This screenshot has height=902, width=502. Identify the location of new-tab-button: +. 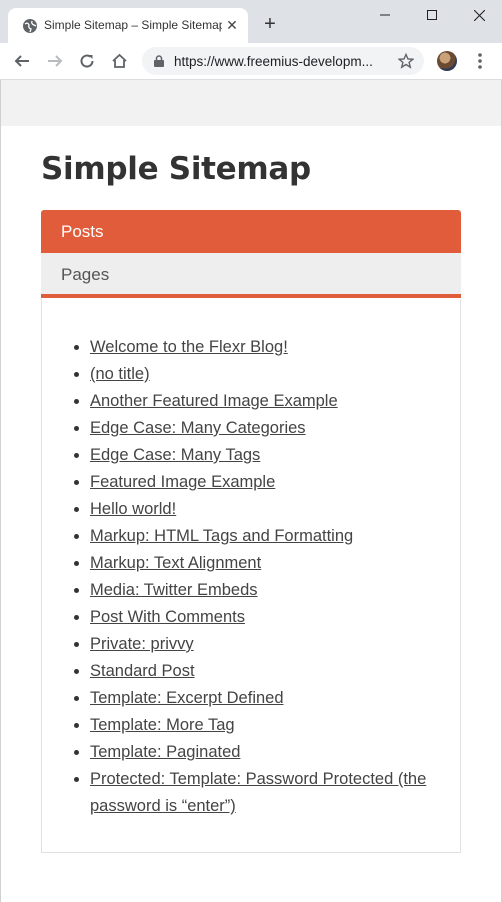
(270, 24).